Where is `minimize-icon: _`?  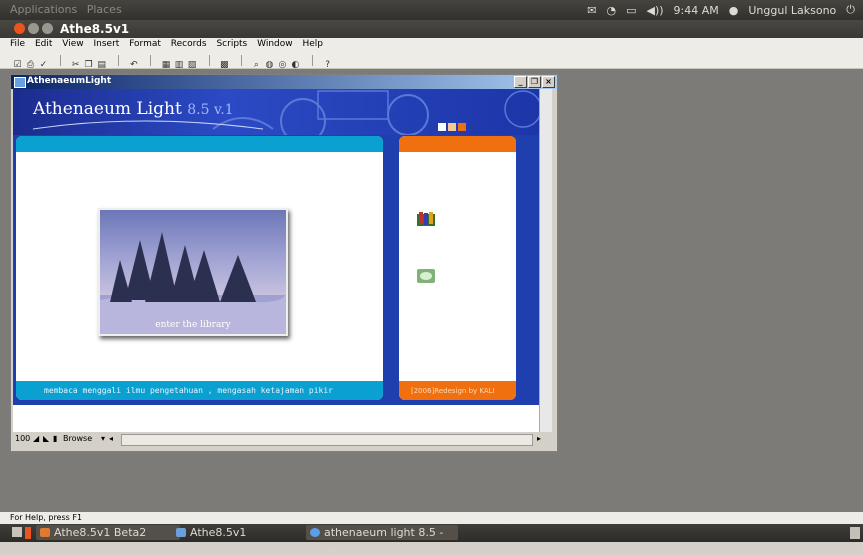 minimize-icon: _ is located at coordinates (520, 82).